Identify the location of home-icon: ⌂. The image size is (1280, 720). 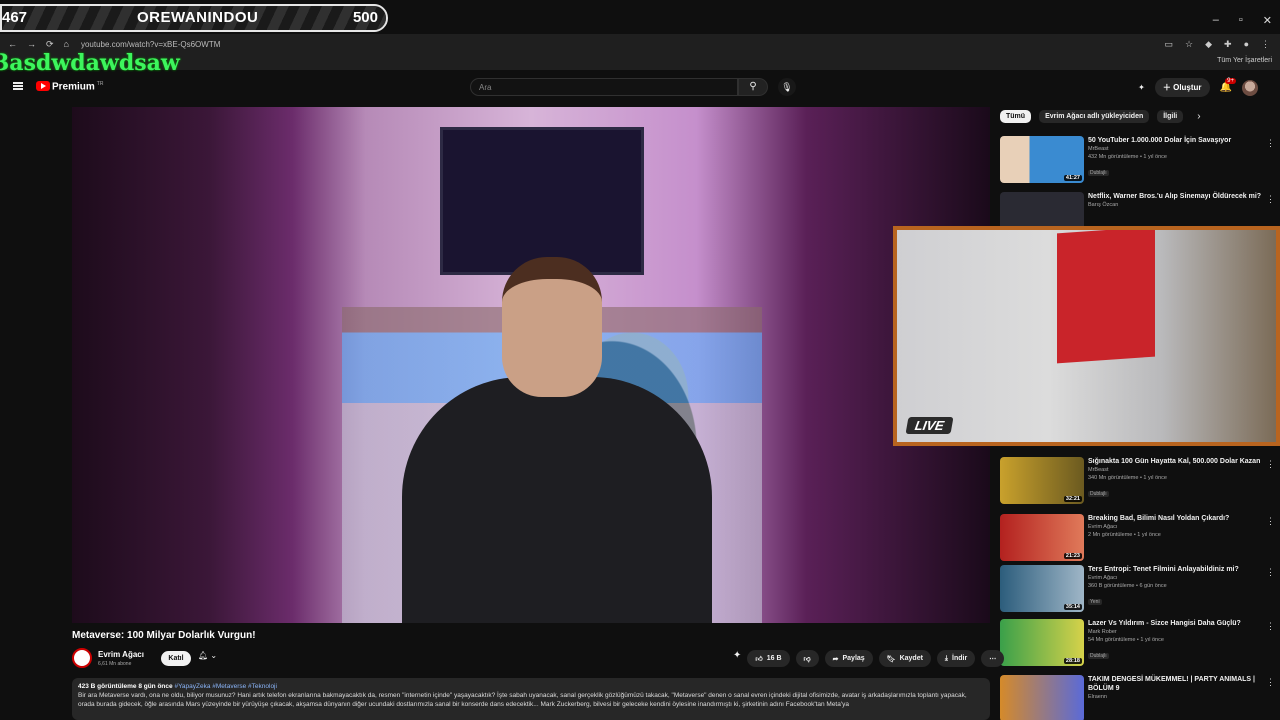
(66, 44).